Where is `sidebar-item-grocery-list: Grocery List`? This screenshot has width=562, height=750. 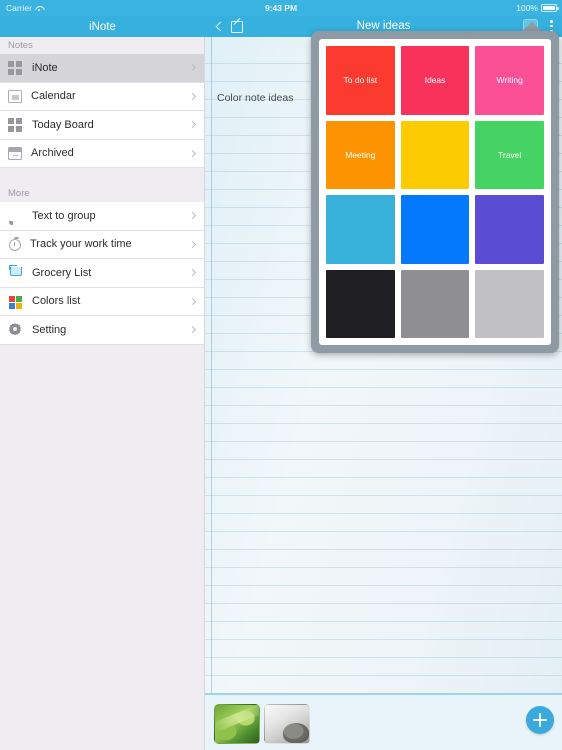 sidebar-item-grocery-list: Grocery List is located at coordinates (102, 273).